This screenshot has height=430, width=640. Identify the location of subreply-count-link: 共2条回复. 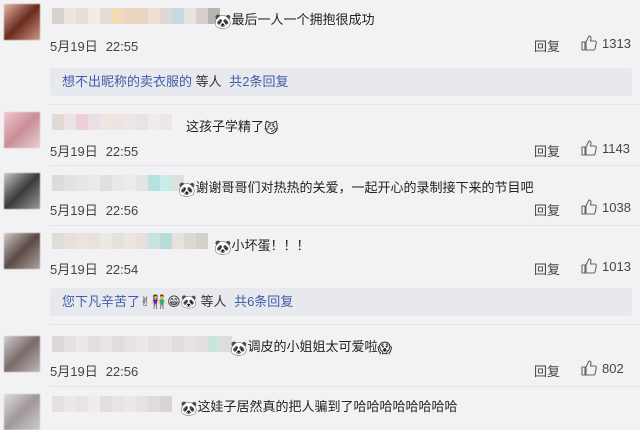
(258, 81).